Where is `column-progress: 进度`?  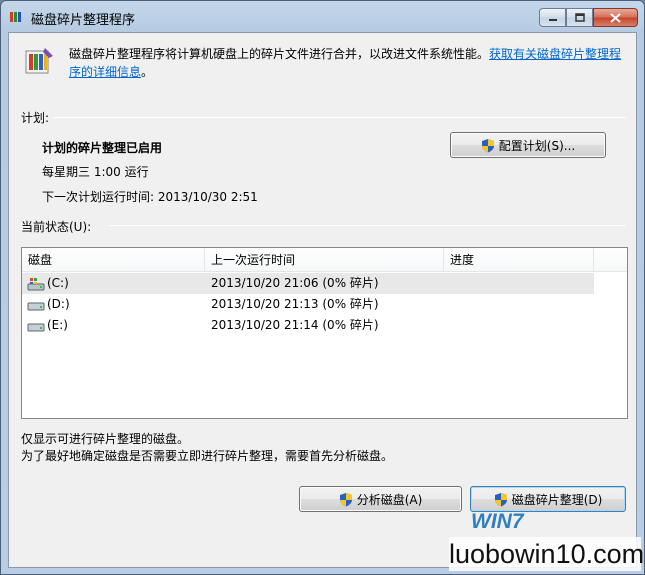
column-progress: 进度 is located at coordinates (519, 260).